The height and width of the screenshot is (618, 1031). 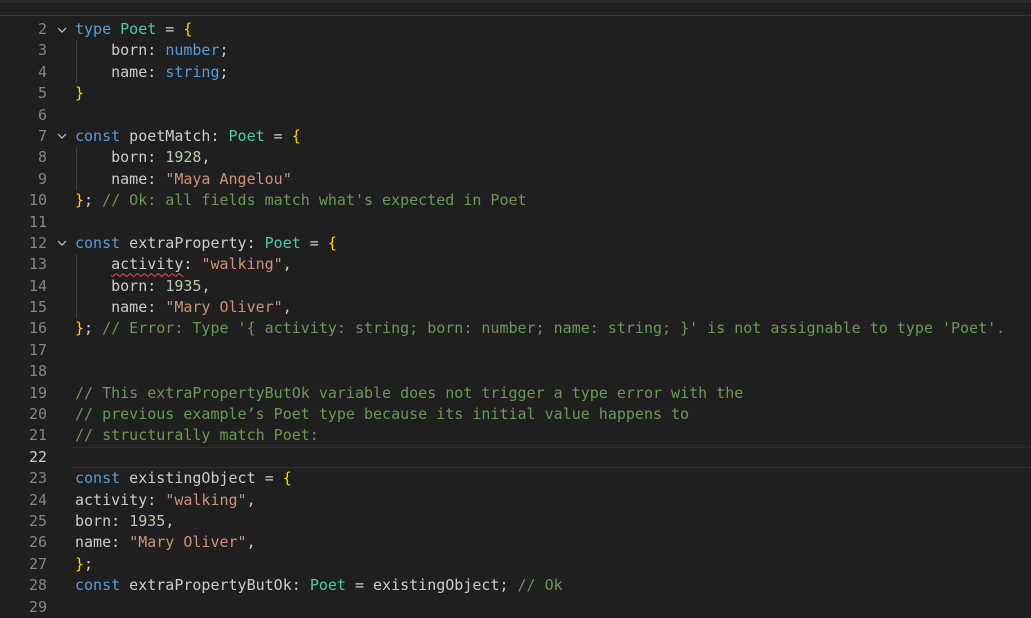 I want to click on line-number: 12, so click(x=23, y=243).